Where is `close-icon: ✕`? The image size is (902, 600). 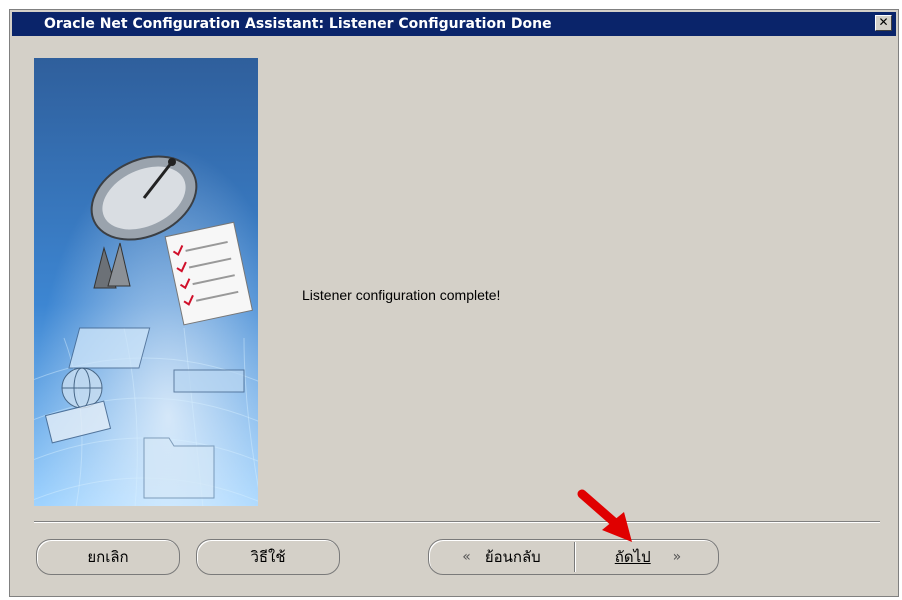
close-icon: ✕ is located at coordinates (883, 22).